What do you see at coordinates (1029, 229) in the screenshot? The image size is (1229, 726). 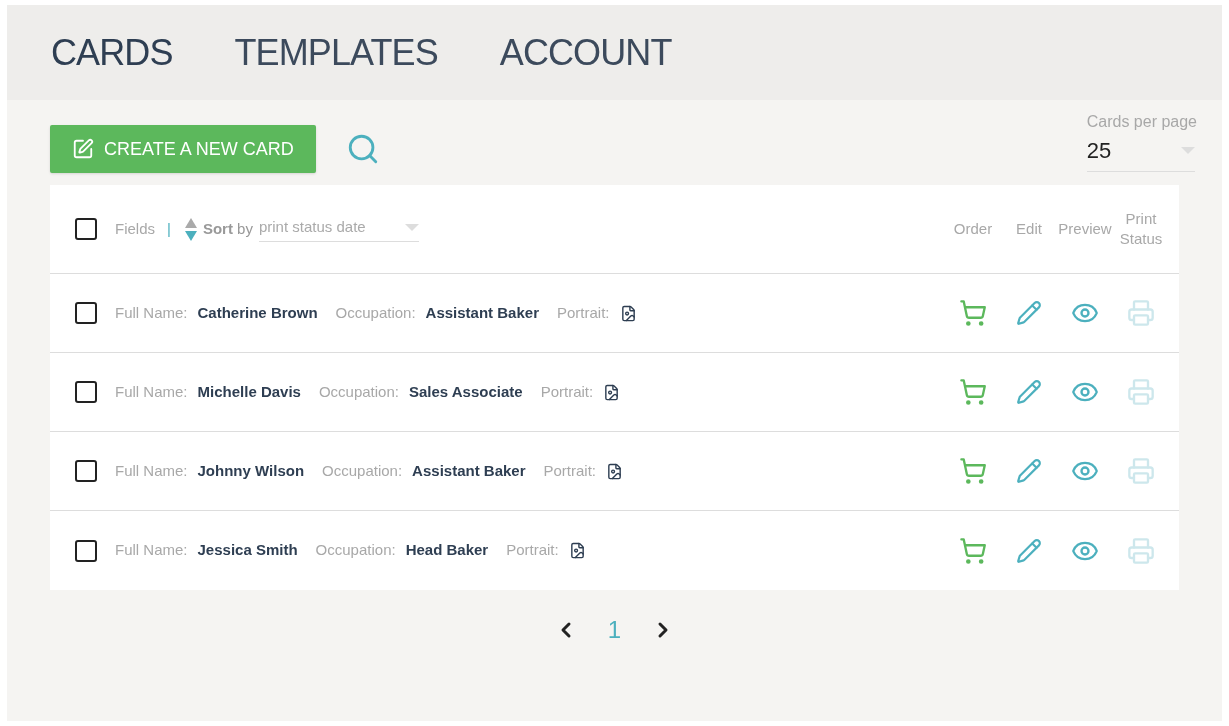 I see `column-header: Edit` at bounding box center [1029, 229].